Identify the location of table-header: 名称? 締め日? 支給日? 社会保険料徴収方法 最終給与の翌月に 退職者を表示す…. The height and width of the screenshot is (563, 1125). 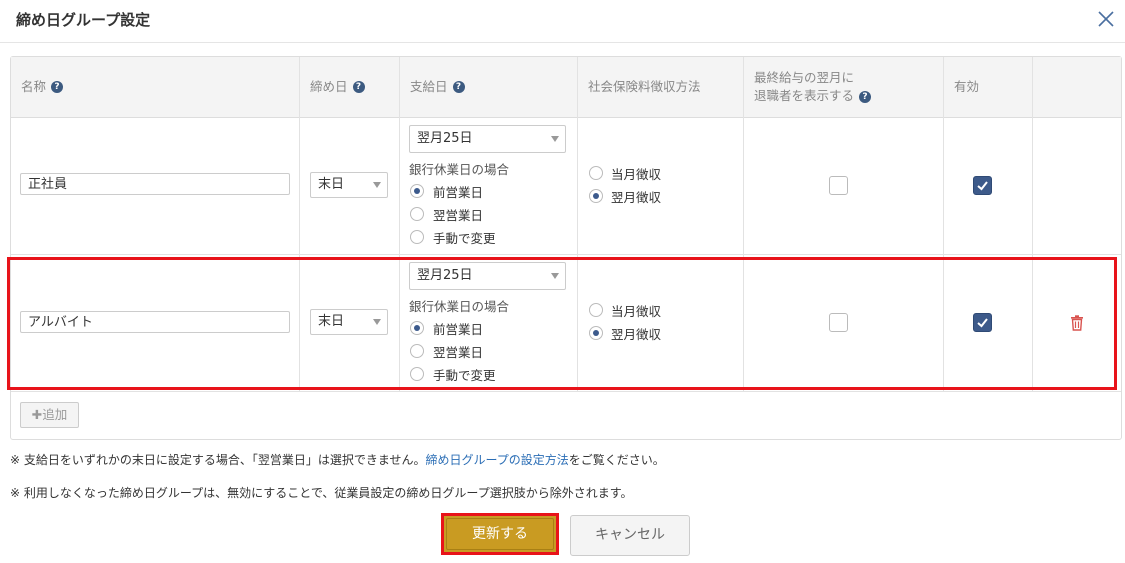
(566, 87).